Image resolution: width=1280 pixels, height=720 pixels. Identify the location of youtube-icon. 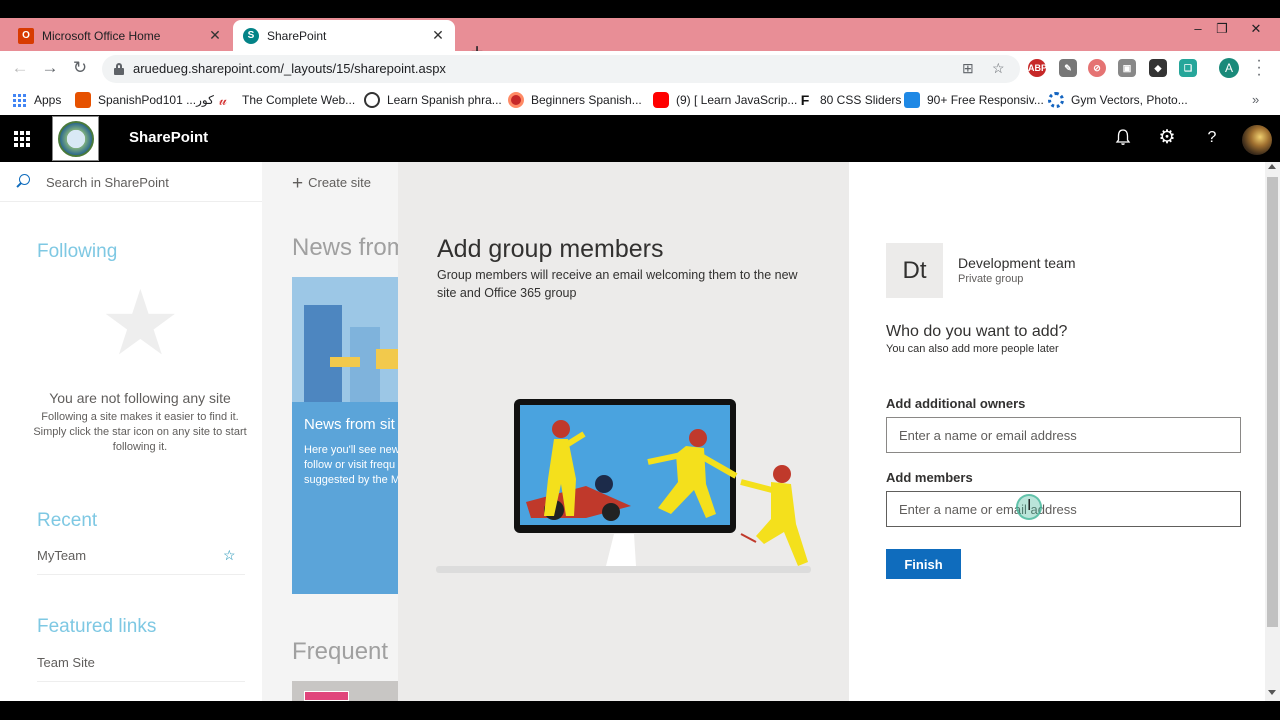
(661, 100).